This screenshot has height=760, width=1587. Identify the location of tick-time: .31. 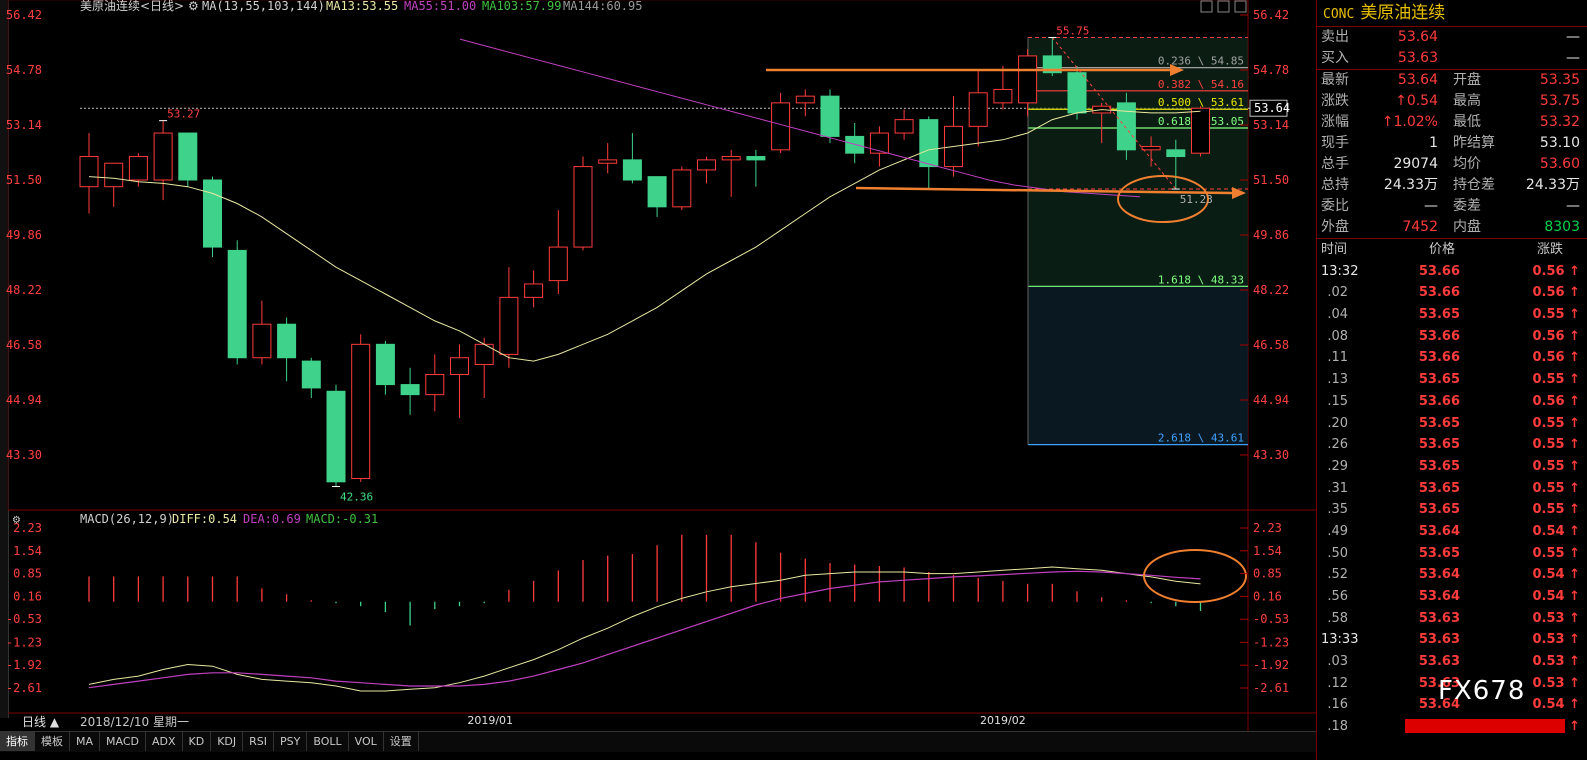
(1337, 488).